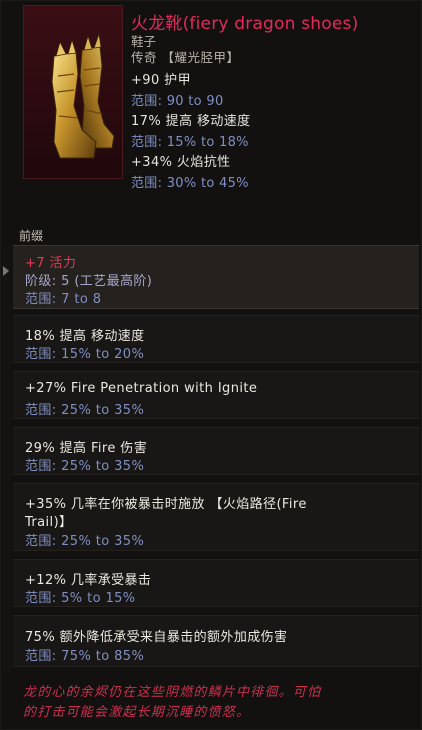 The image size is (422, 730). I want to click on affix-label: 18% 提高 移动速度, so click(85, 336).